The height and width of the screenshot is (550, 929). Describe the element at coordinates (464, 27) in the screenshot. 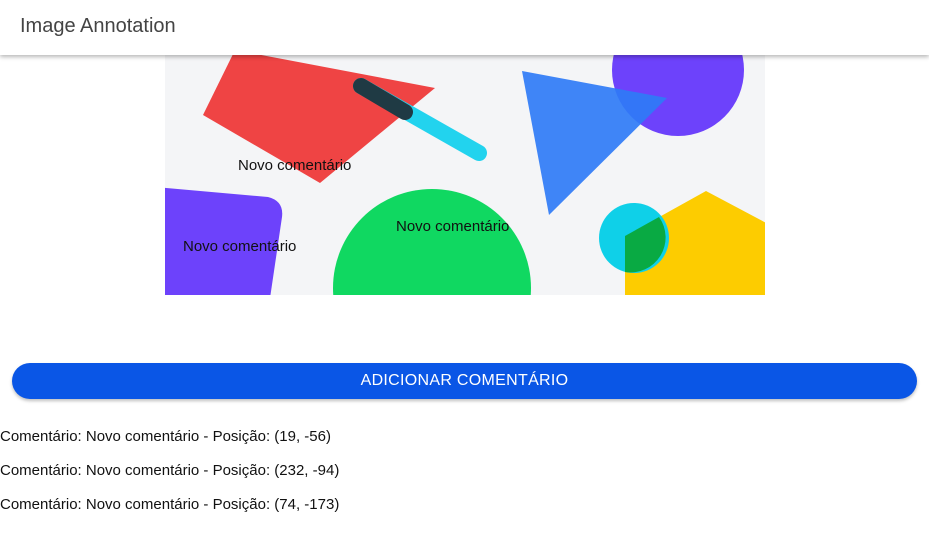

I see `app-bar: Image Annotation` at that location.